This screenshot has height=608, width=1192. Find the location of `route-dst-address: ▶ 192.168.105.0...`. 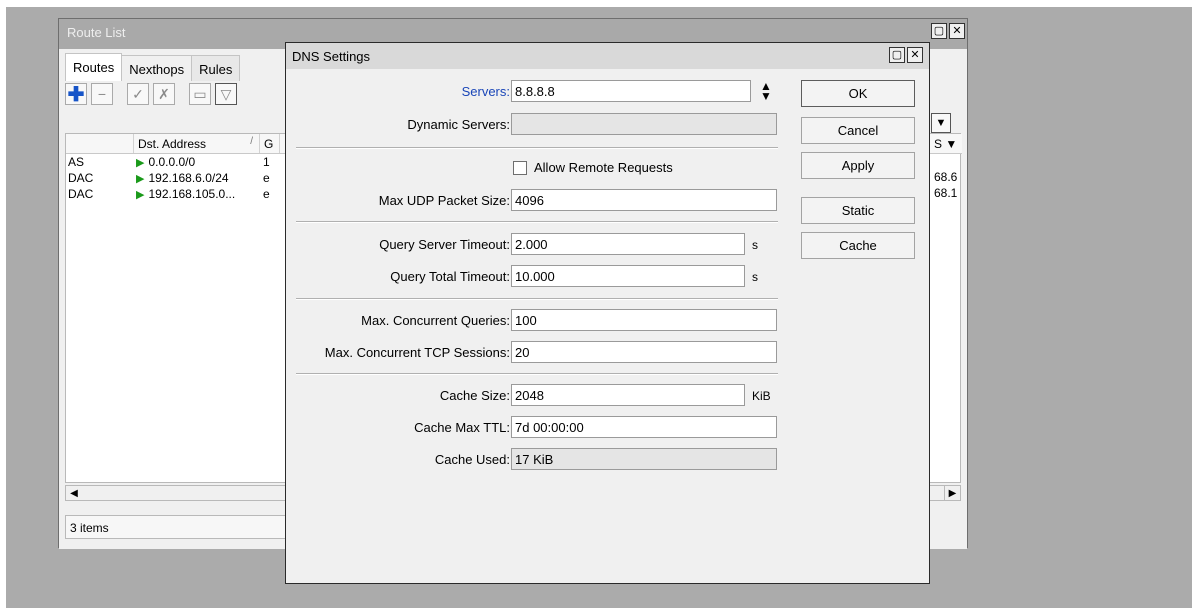

route-dst-address: ▶ 192.168.105.0... is located at coordinates (186, 194).